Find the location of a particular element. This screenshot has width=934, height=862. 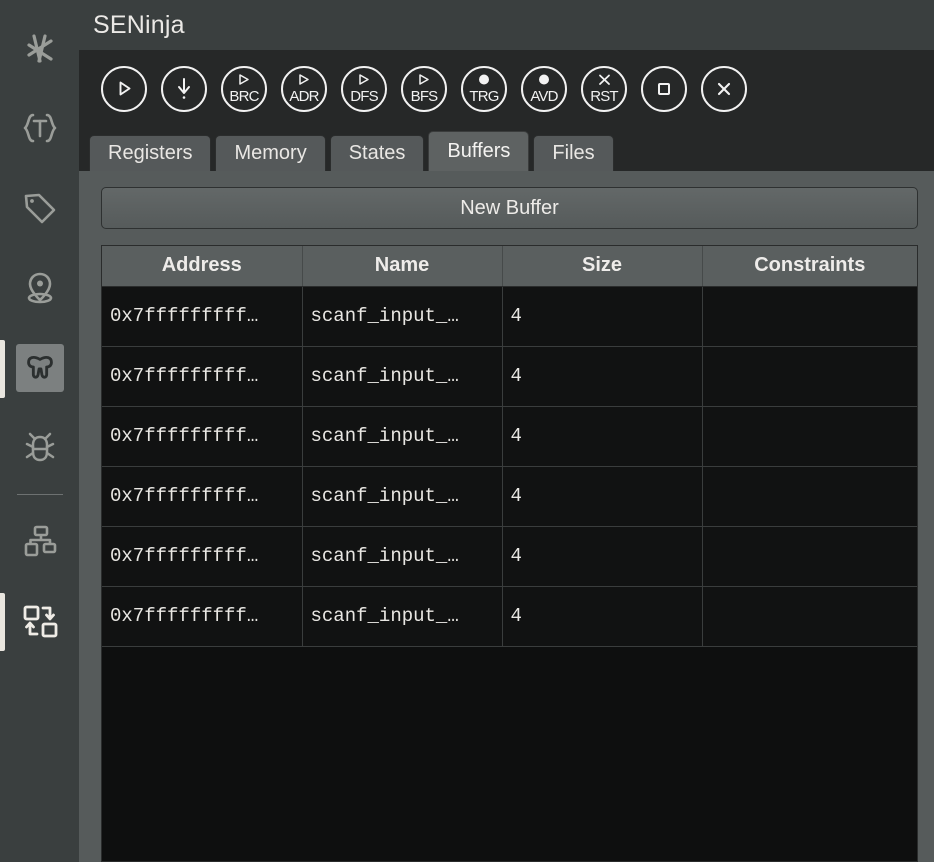

window-titlebar: SENinja is located at coordinates (506, 25).